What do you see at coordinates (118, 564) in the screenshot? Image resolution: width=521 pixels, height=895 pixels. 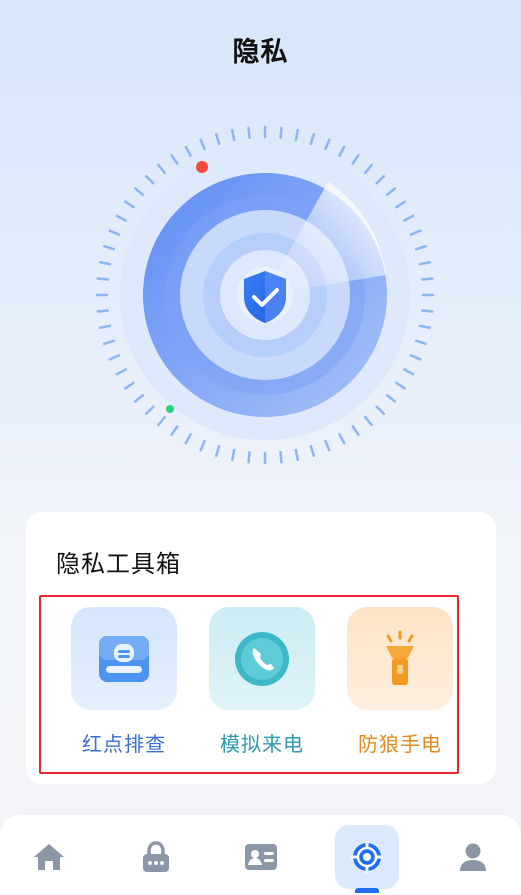 I see `toolbox-title: 隐私工具箱` at bounding box center [118, 564].